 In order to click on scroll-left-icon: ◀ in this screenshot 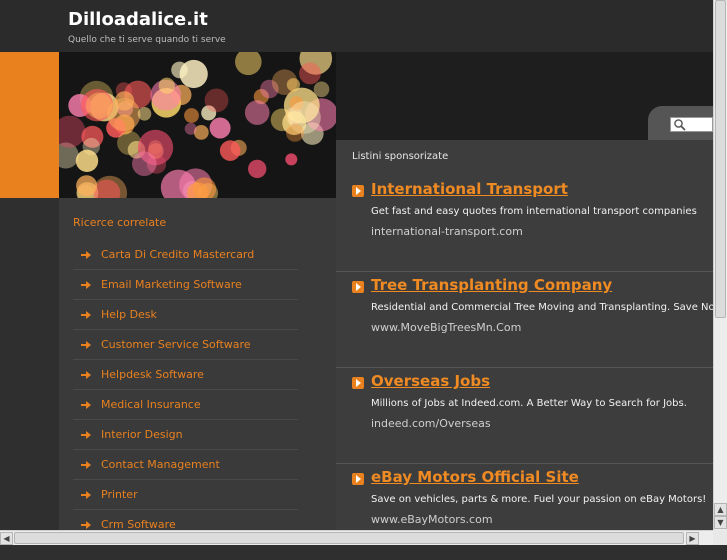, I will do `click(6, 538)`.